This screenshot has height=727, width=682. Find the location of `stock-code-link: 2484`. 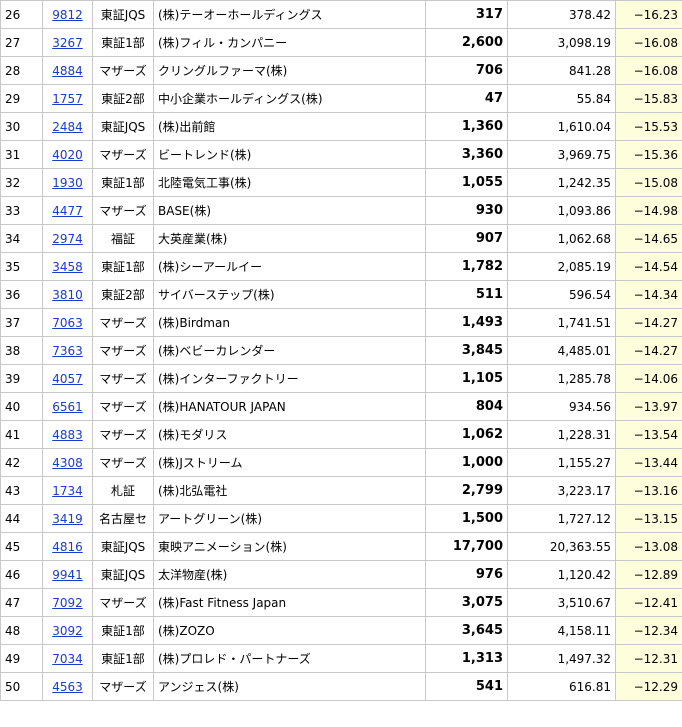

stock-code-link: 2484 is located at coordinates (67, 127).